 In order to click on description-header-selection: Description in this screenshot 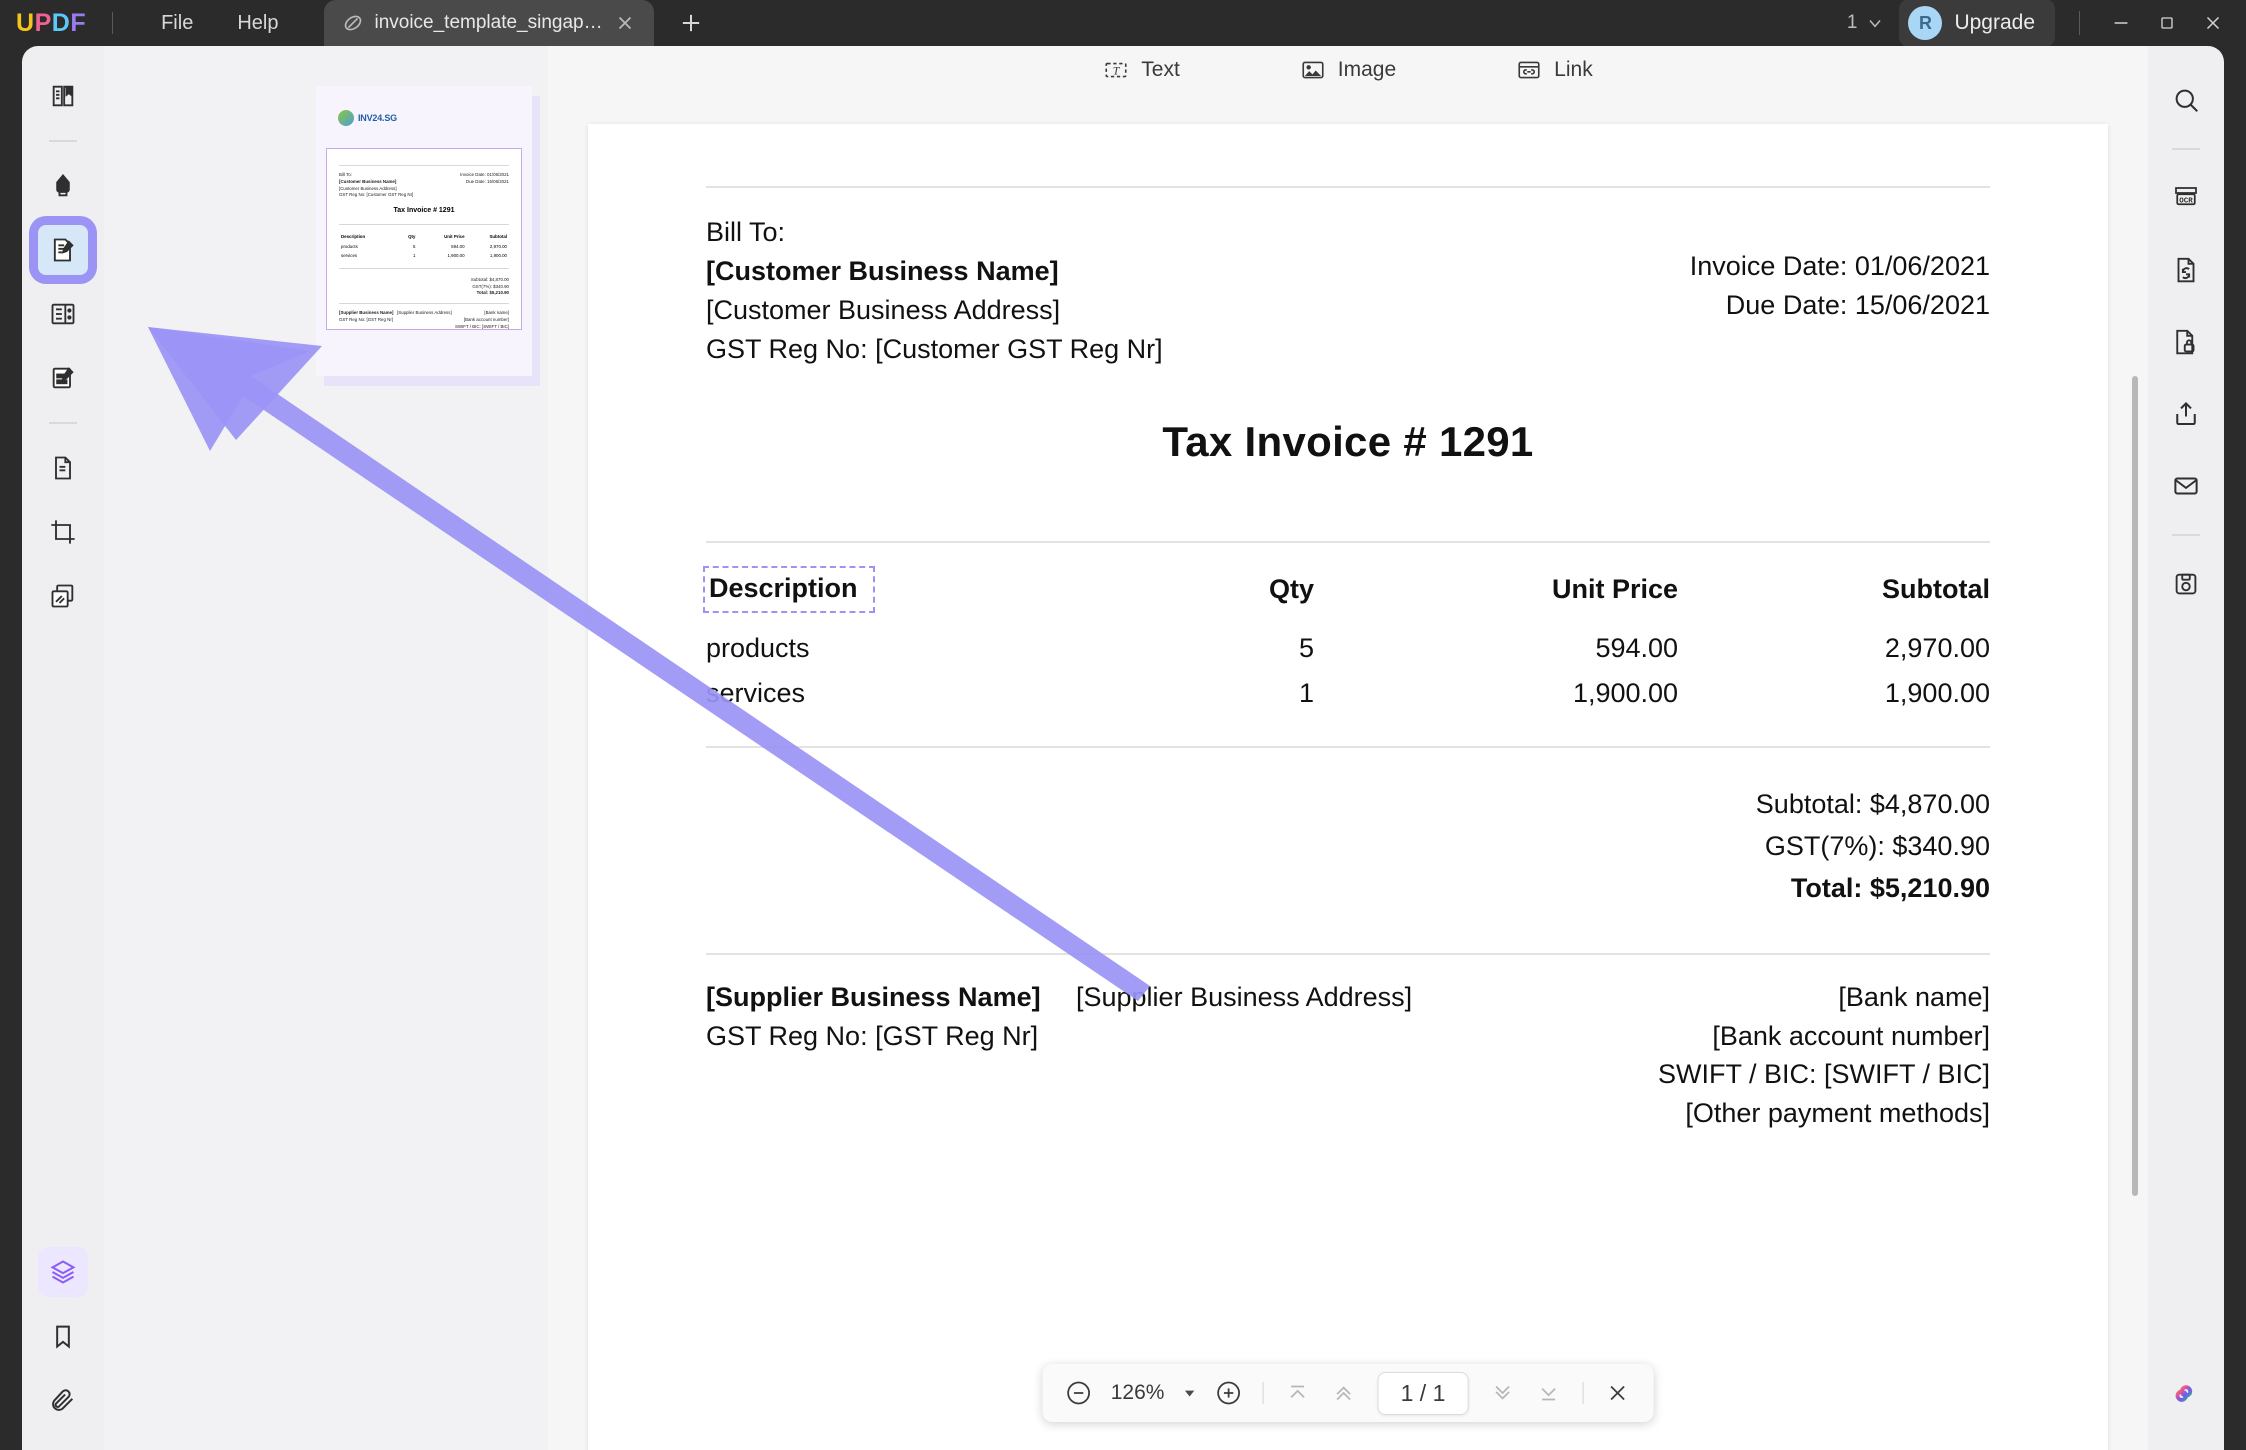, I will do `click(789, 589)`.